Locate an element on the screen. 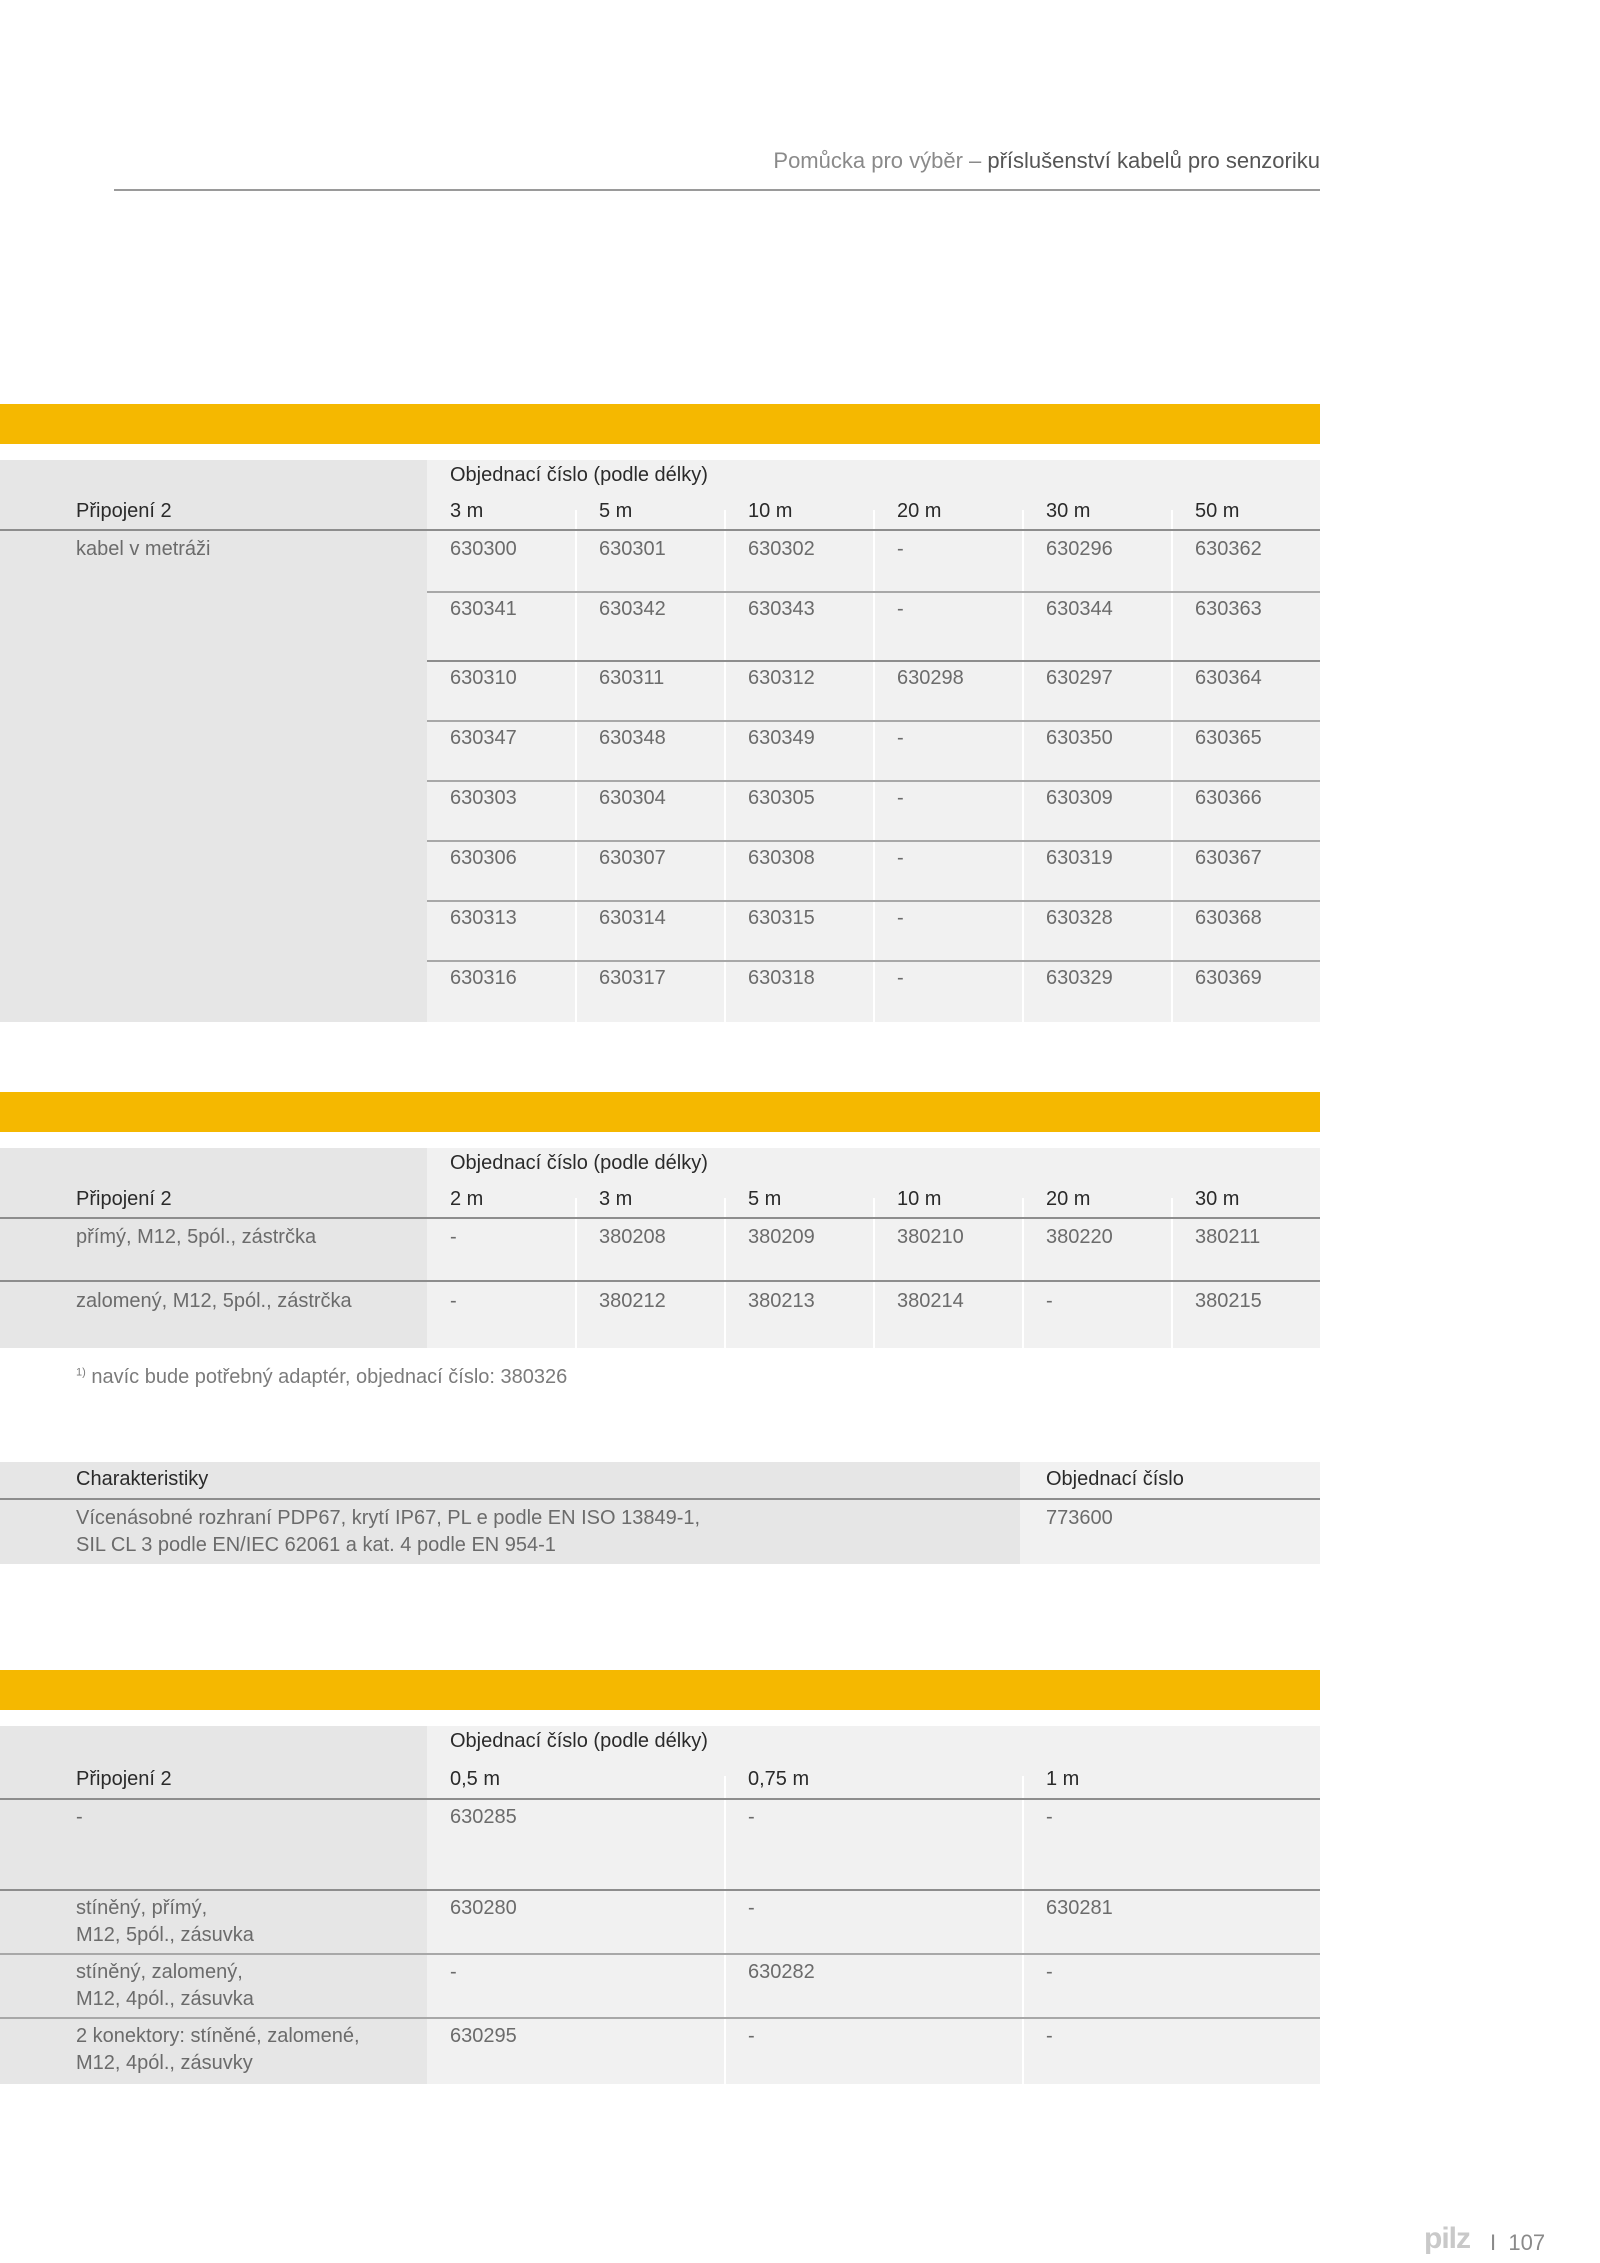 The width and height of the screenshot is (1600, 2263). table-1-cell: 630302 is located at coordinates (781, 549).